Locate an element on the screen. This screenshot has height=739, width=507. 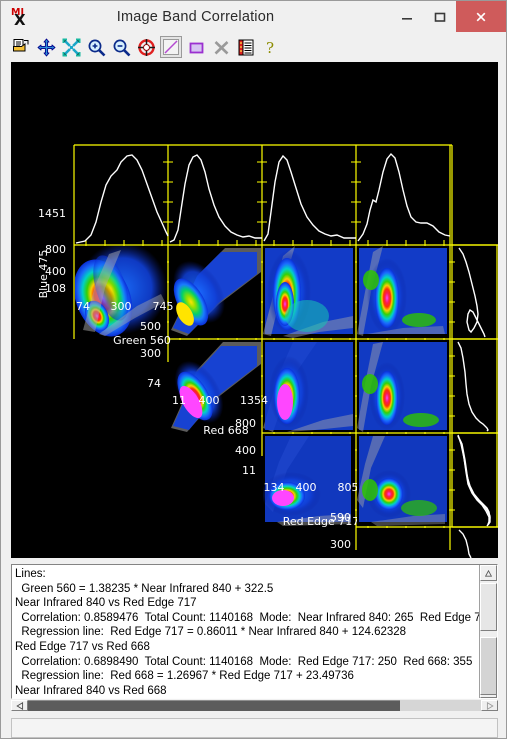
title-bar: MI X Image Band Correlation is located at coordinates (253, 16).